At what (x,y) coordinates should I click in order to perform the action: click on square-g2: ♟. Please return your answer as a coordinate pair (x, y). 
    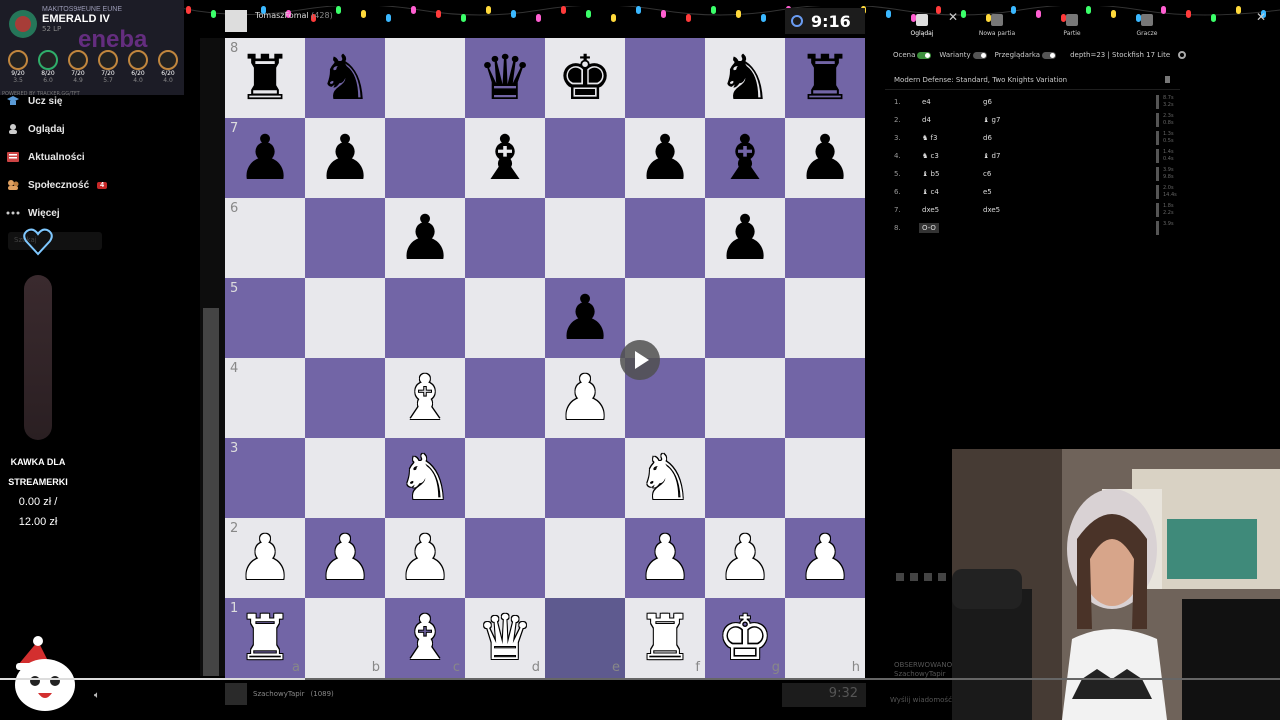
    Looking at the image, I should click on (745, 558).